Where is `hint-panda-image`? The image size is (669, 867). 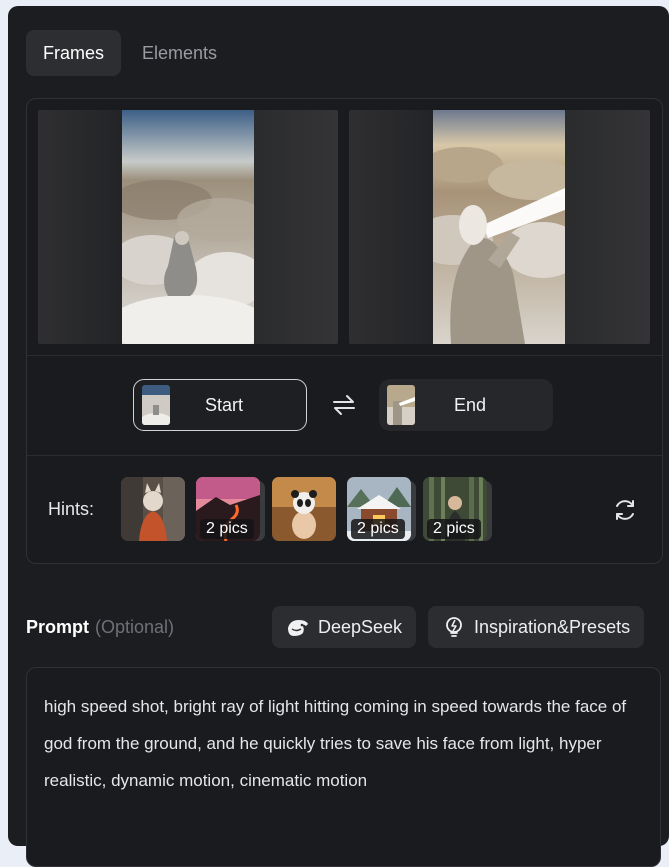
hint-panda-image is located at coordinates (304, 509).